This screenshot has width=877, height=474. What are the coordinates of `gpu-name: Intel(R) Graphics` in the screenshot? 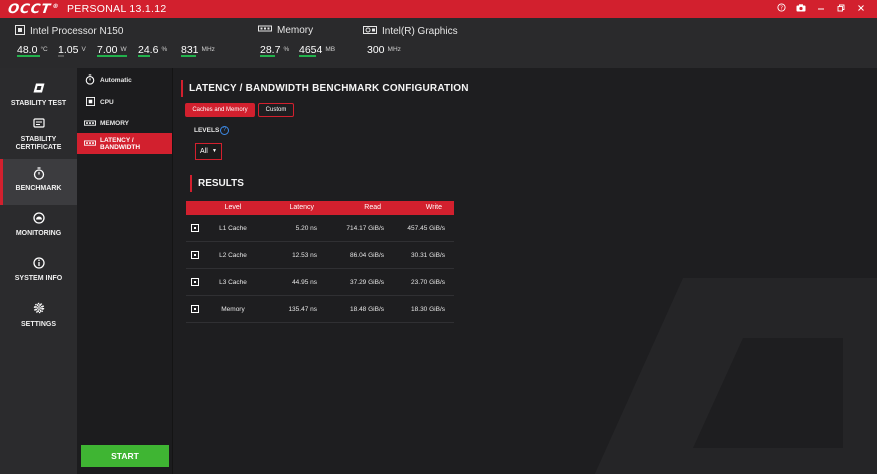 It's located at (420, 31).